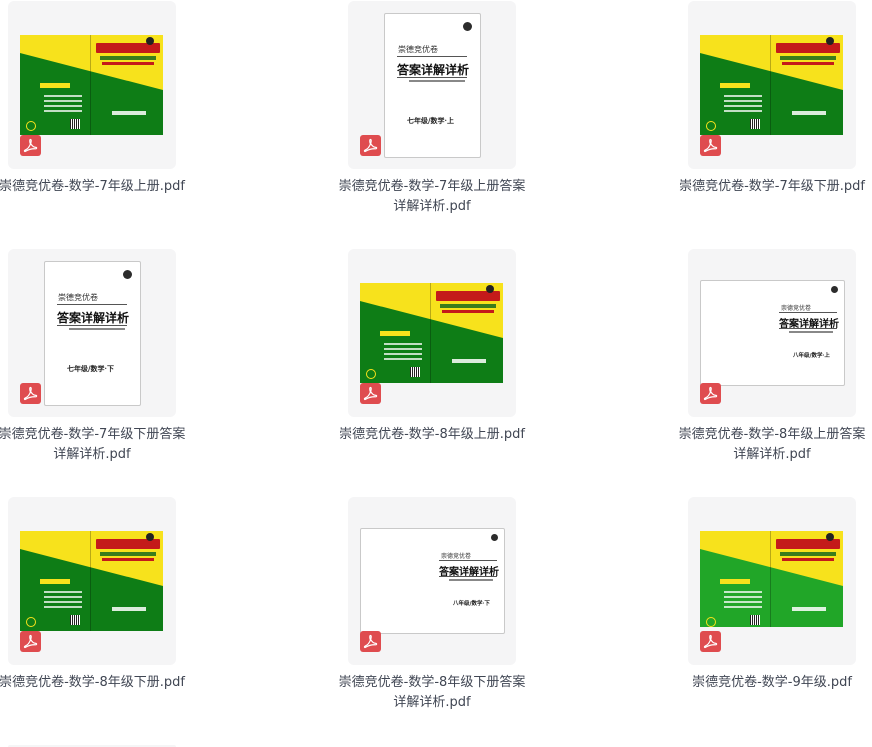 Image resolution: width=872 pixels, height=747 pixels. I want to click on file-name: 崇德竞优卷-数学-8年级上册答案详解详析.pdf, so click(772, 445).